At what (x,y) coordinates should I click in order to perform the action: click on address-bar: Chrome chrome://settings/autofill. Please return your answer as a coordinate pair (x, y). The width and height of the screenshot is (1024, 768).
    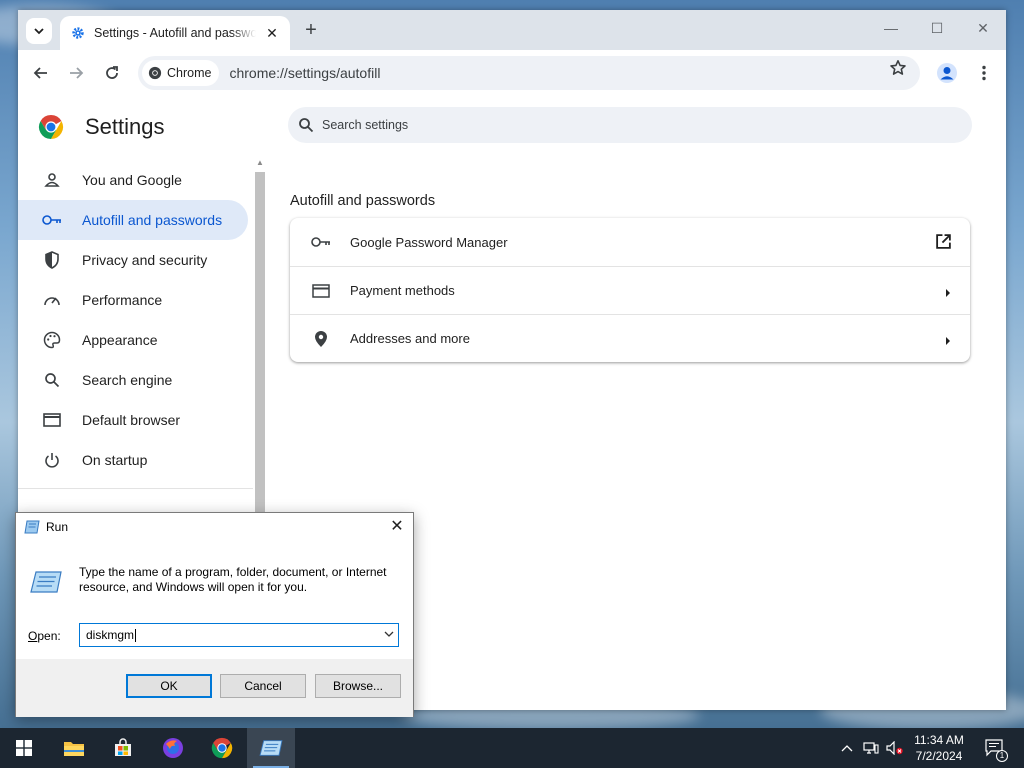
    Looking at the image, I should click on (529, 73).